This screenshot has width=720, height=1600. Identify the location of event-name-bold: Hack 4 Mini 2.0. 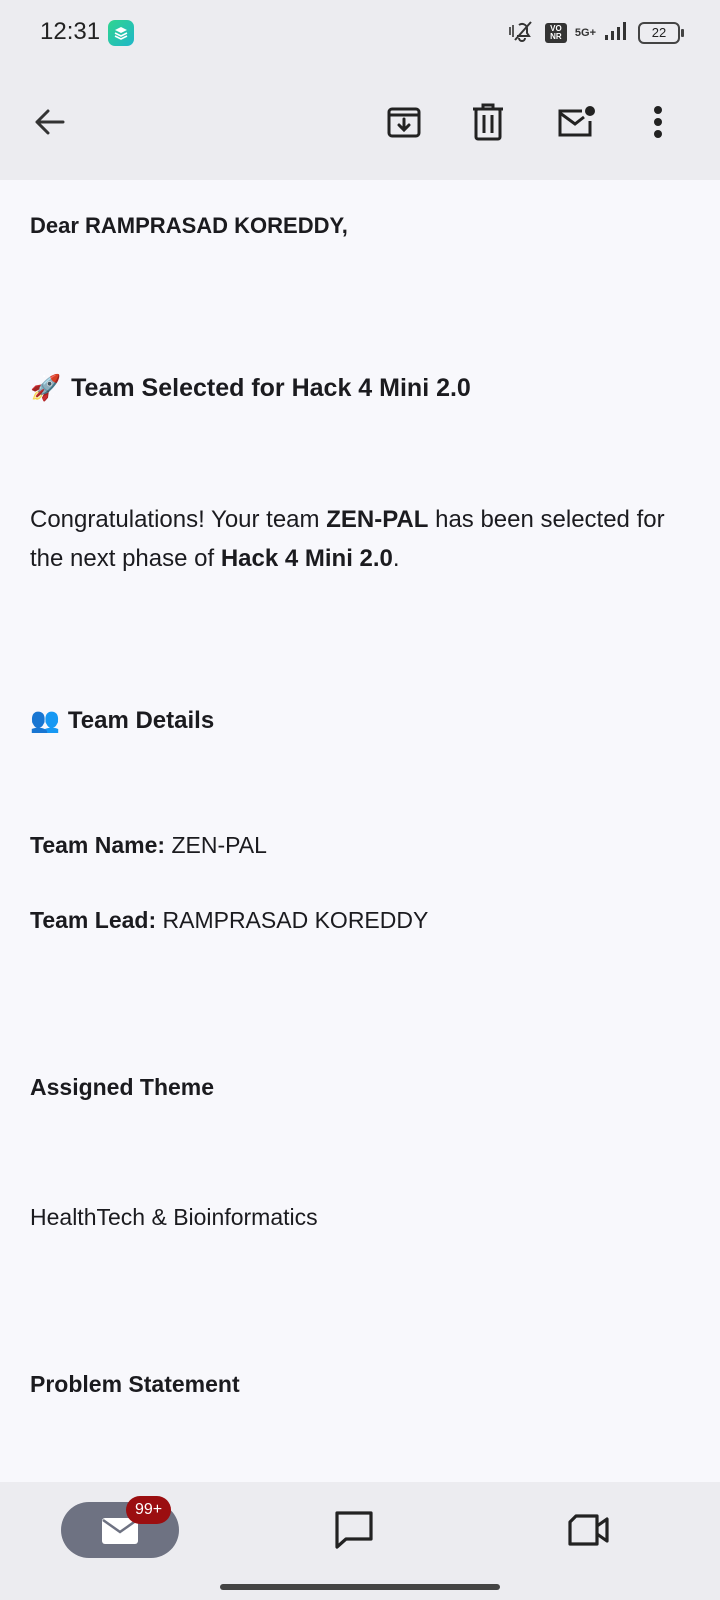
(306, 558).